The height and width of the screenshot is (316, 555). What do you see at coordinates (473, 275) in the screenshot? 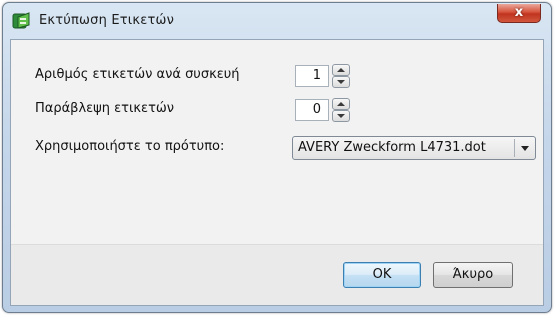
I see `cancel-button: Άκυρο` at bounding box center [473, 275].